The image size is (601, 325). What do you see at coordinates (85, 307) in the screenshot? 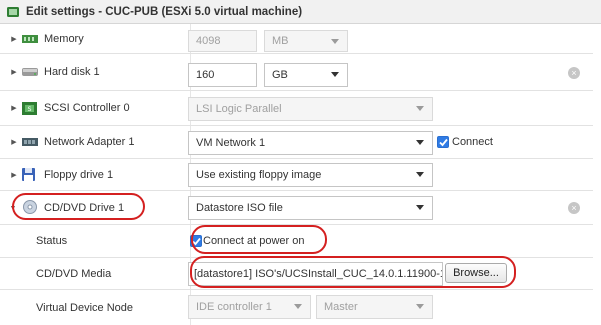
I see `virtual-device-node-label: Virtual Device Node` at bounding box center [85, 307].